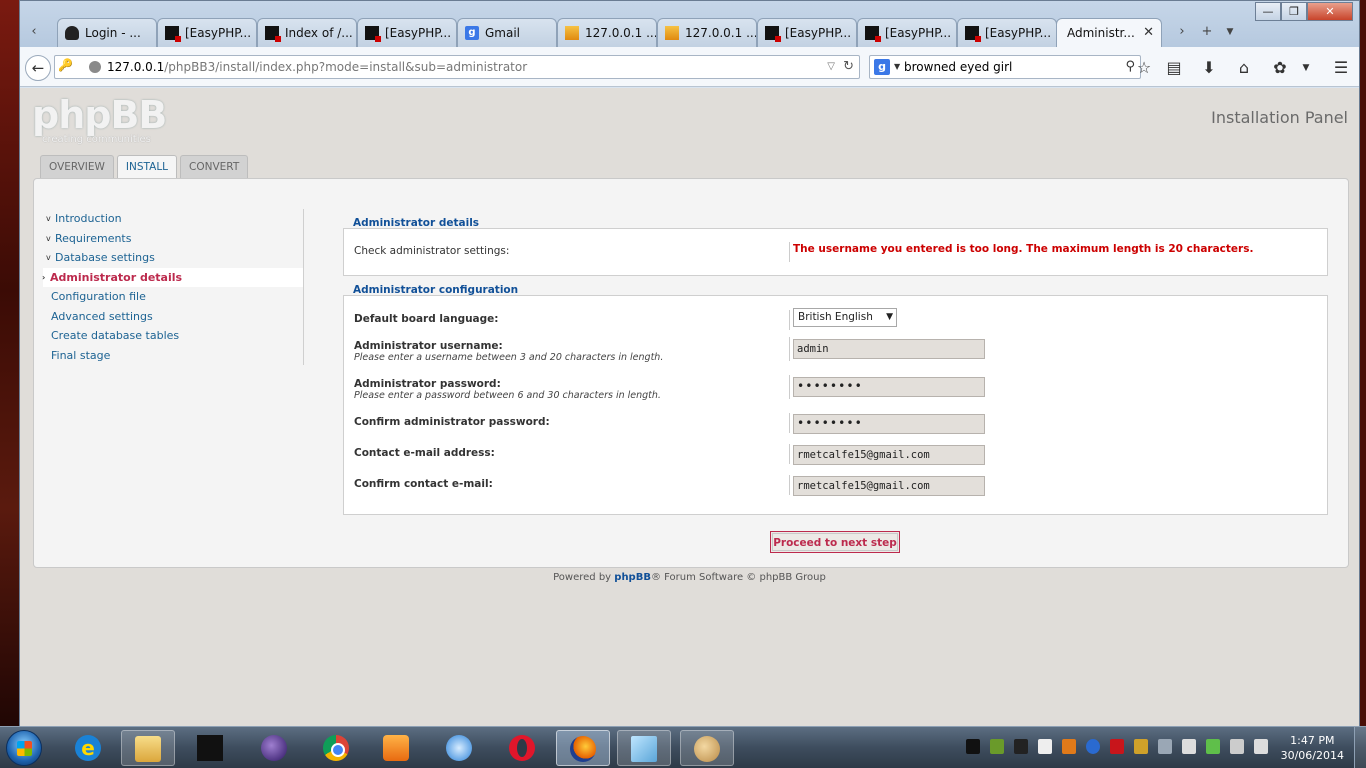 Image resolution: width=1366 pixels, height=768 pixels. What do you see at coordinates (1330, 11) in the screenshot?
I see `close-window-button: ✕` at bounding box center [1330, 11].